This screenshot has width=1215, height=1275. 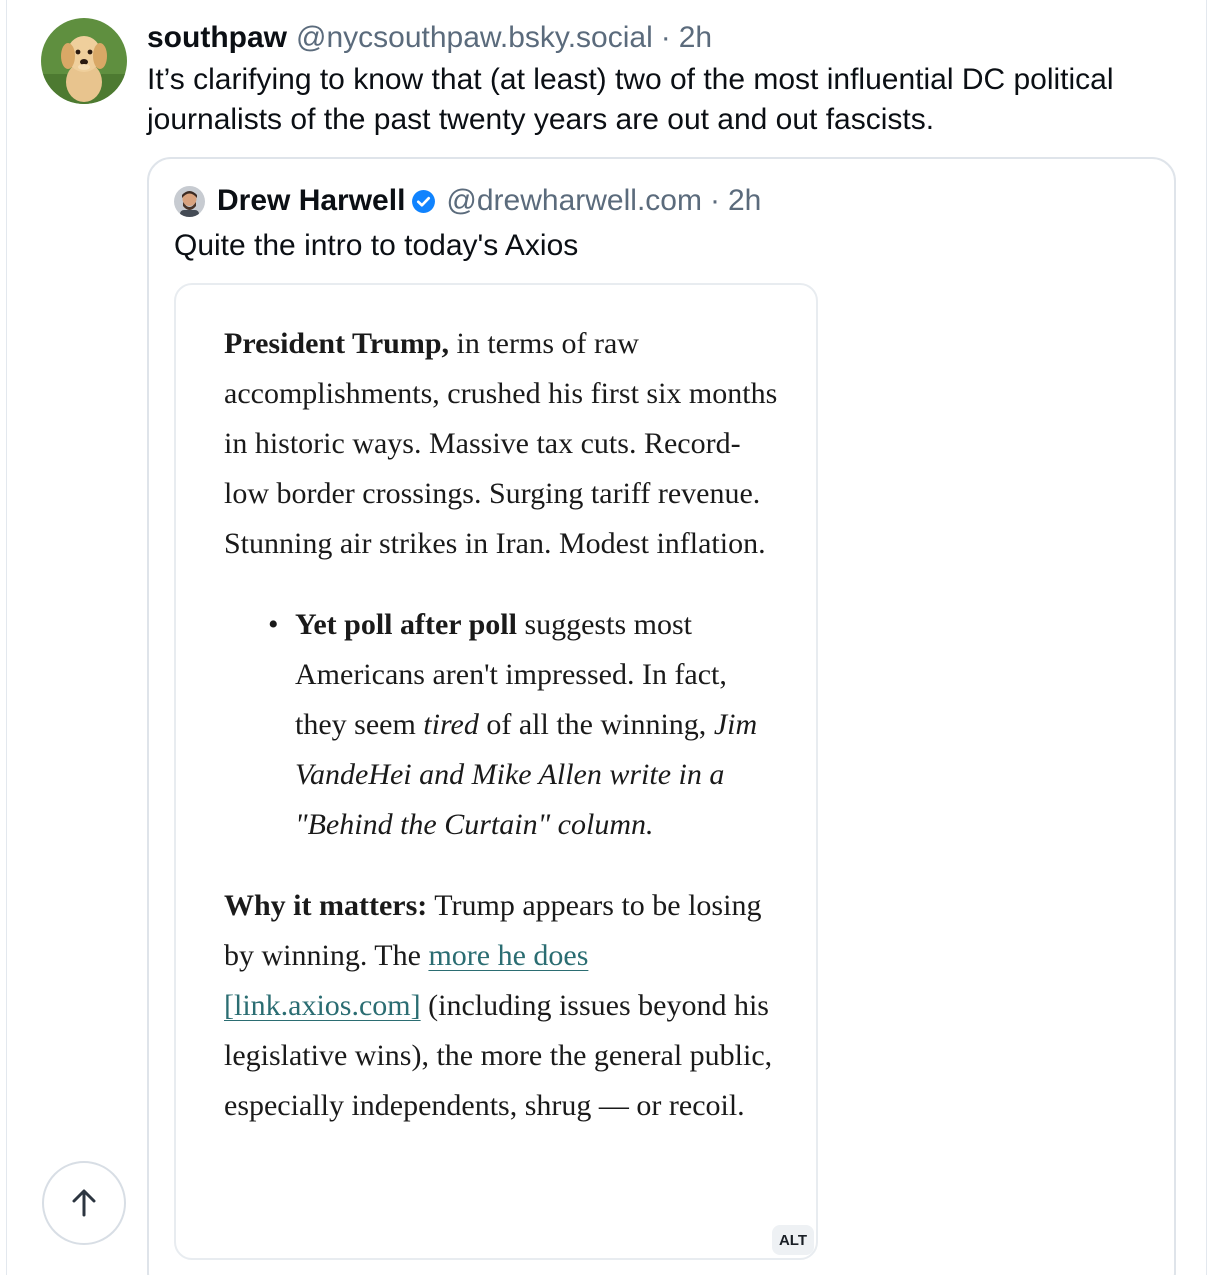 I want to click on quoted-author-display-name: Drew Harwell, so click(x=311, y=201).